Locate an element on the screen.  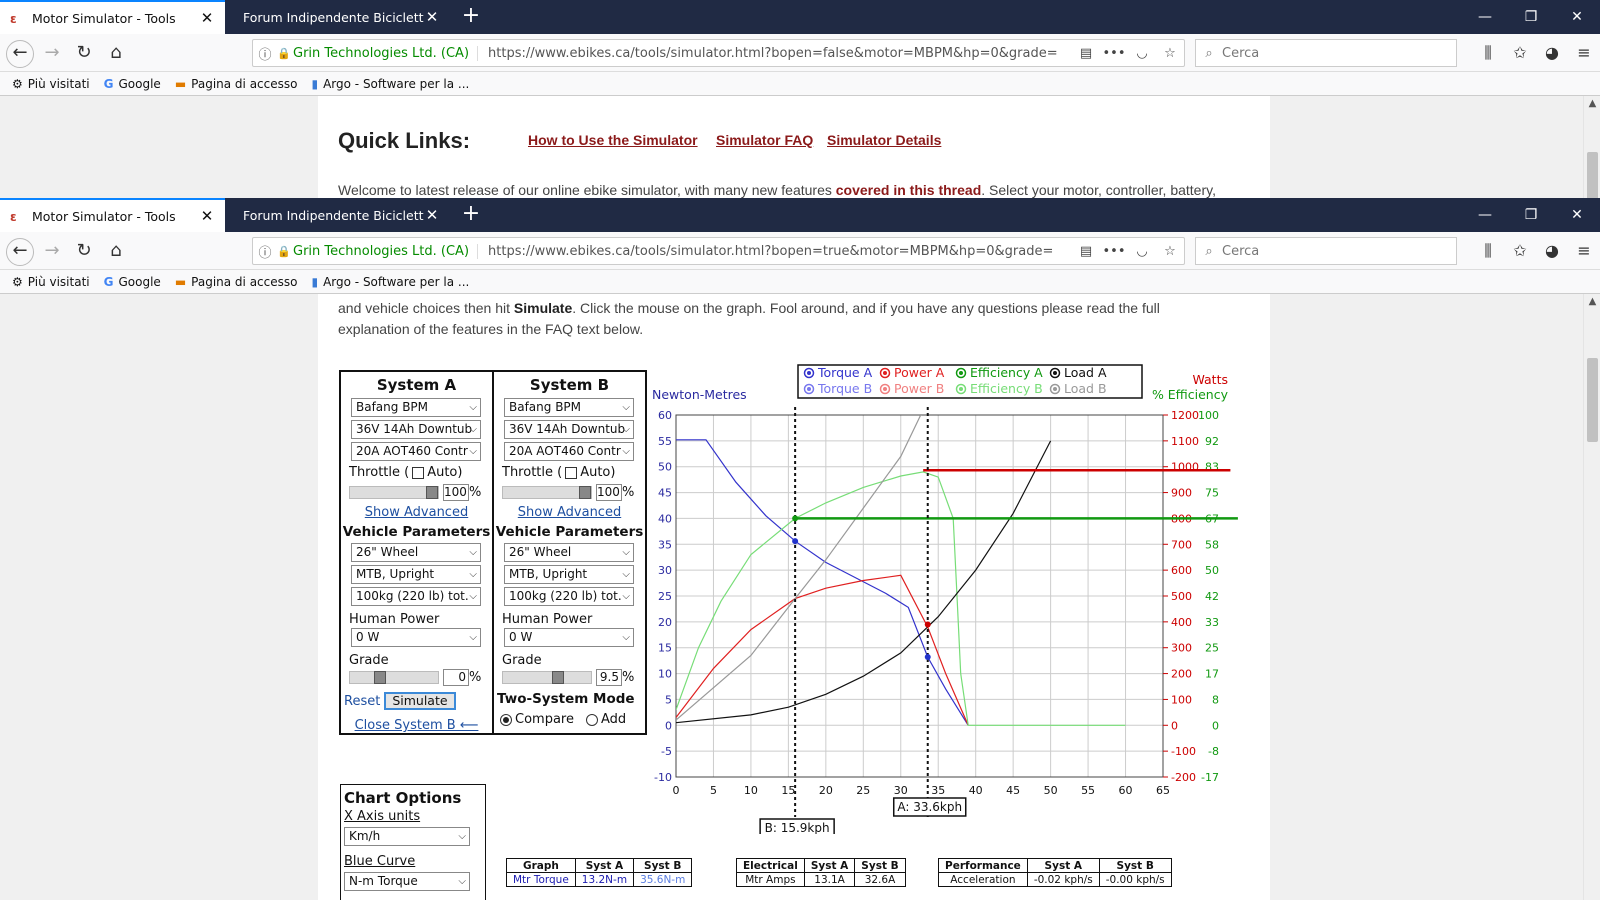
auto-checkbox-a is located at coordinates (418, 472).